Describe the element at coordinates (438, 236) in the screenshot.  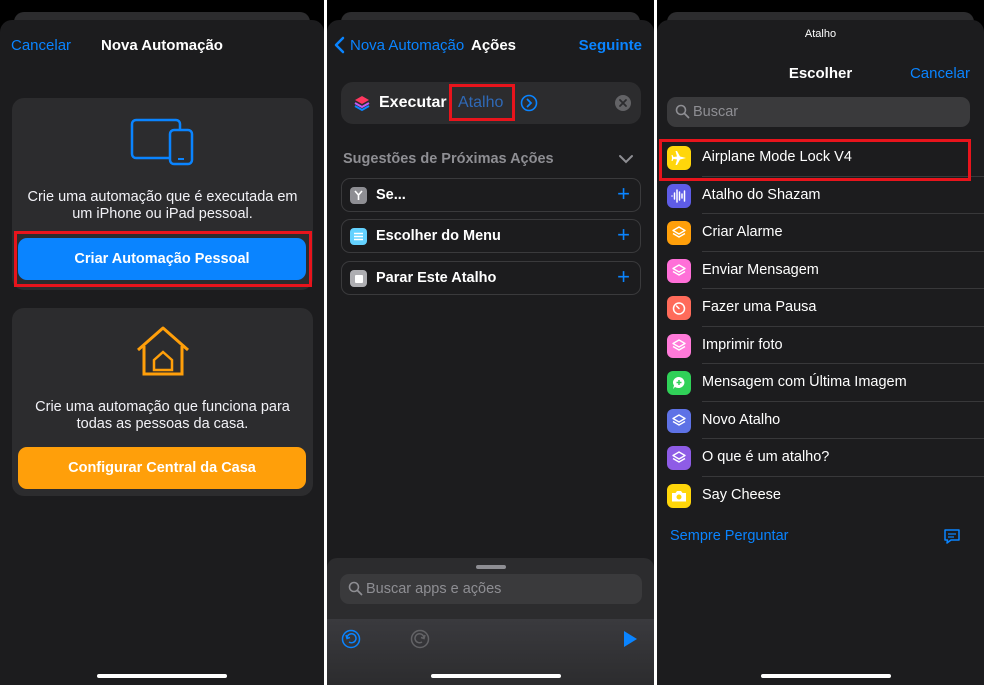
I see `suggestion-label: Escolher do Menu` at that location.